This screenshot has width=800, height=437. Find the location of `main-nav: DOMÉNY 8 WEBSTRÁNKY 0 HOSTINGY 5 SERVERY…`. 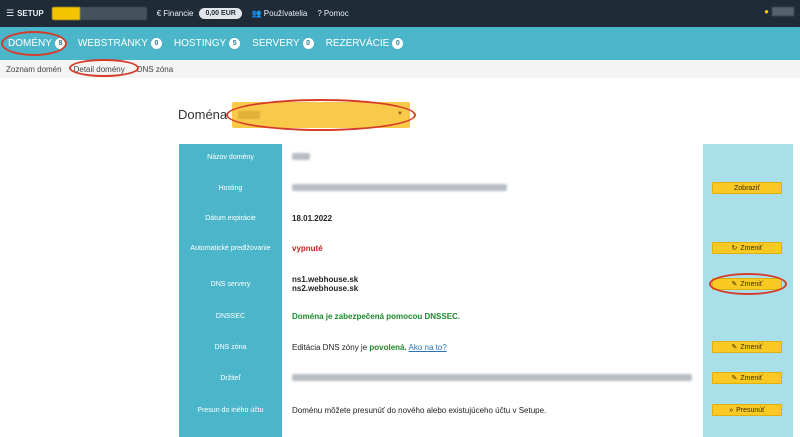

main-nav: DOMÉNY 8 WEBSTRÁNKY 0 HOSTINGY 5 SERVERY… is located at coordinates (400, 43).